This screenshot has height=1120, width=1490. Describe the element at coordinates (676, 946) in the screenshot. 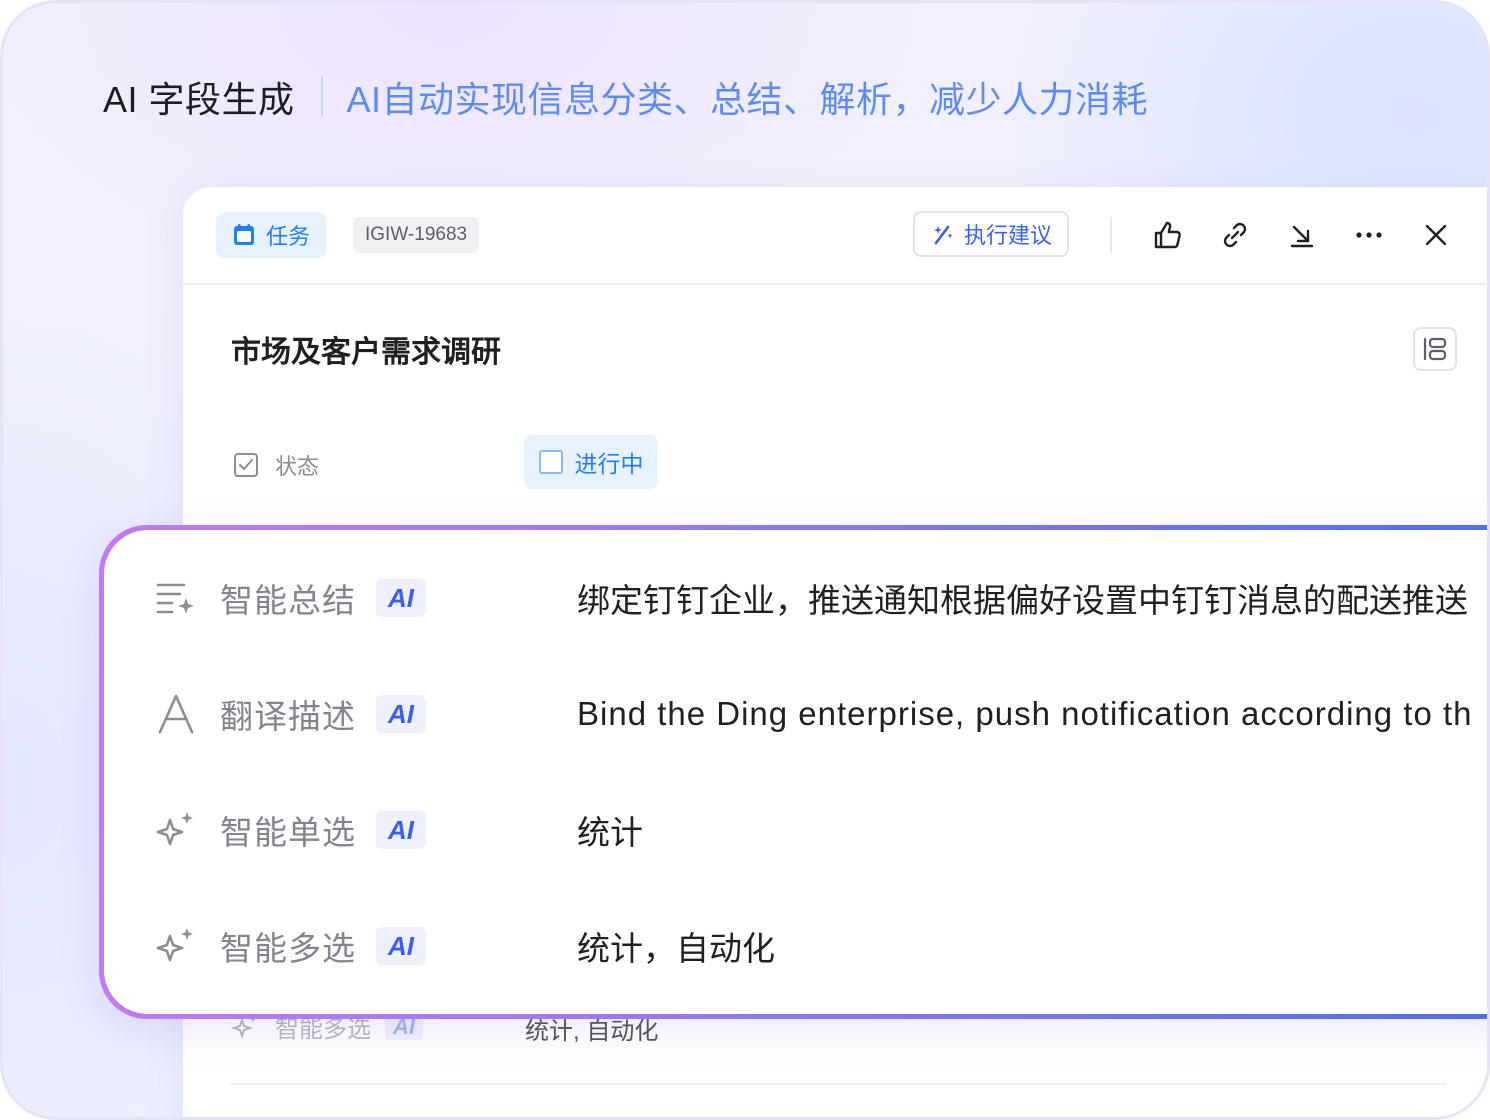

I see `ai-field-value: 统计，自动化` at that location.